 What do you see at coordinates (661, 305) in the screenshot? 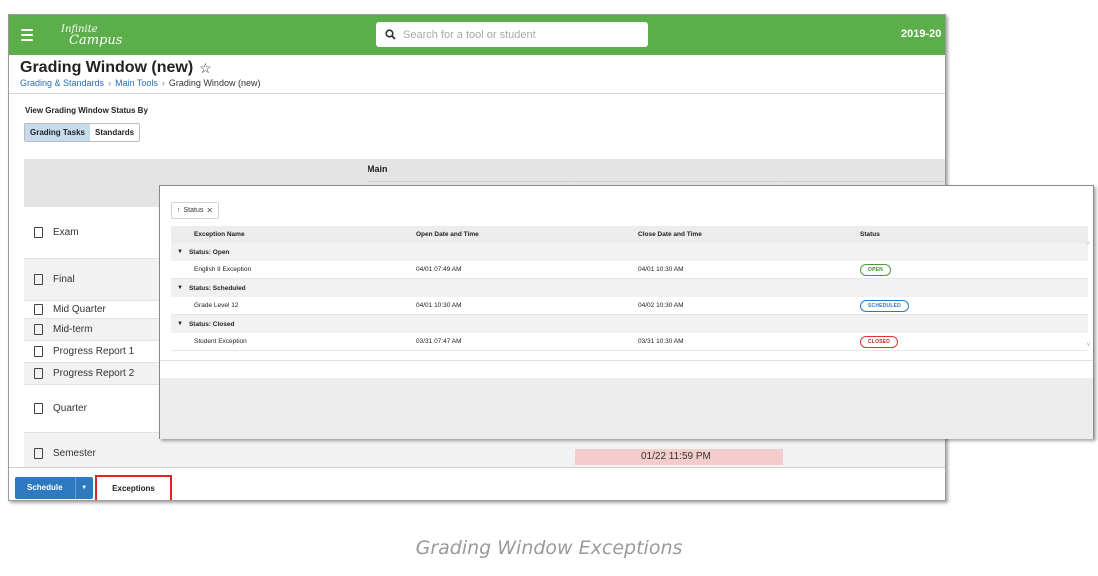
I see `close-date: 04/02 10:30 AM` at bounding box center [661, 305].